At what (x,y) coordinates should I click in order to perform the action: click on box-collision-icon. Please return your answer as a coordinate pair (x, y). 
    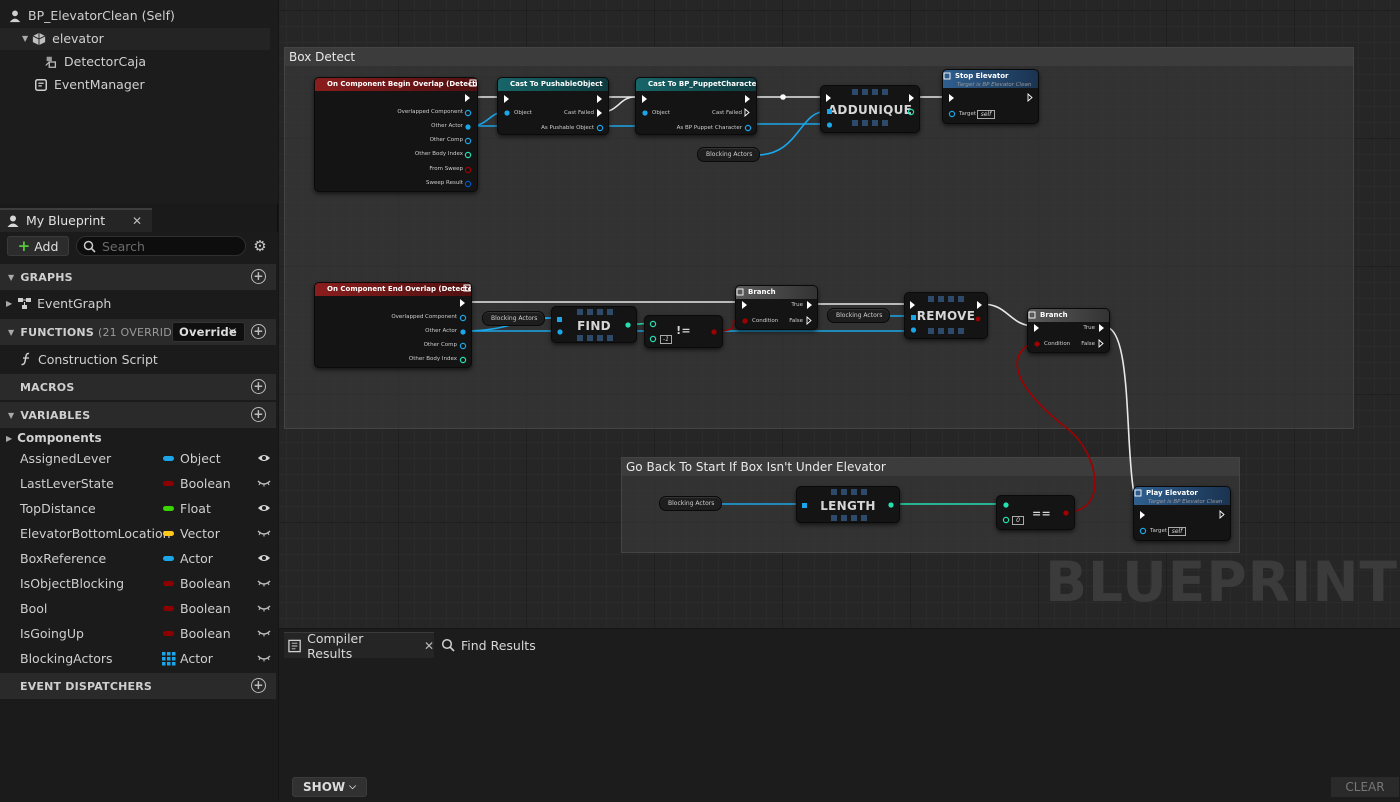
    Looking at the image, I should click on (51, 62).